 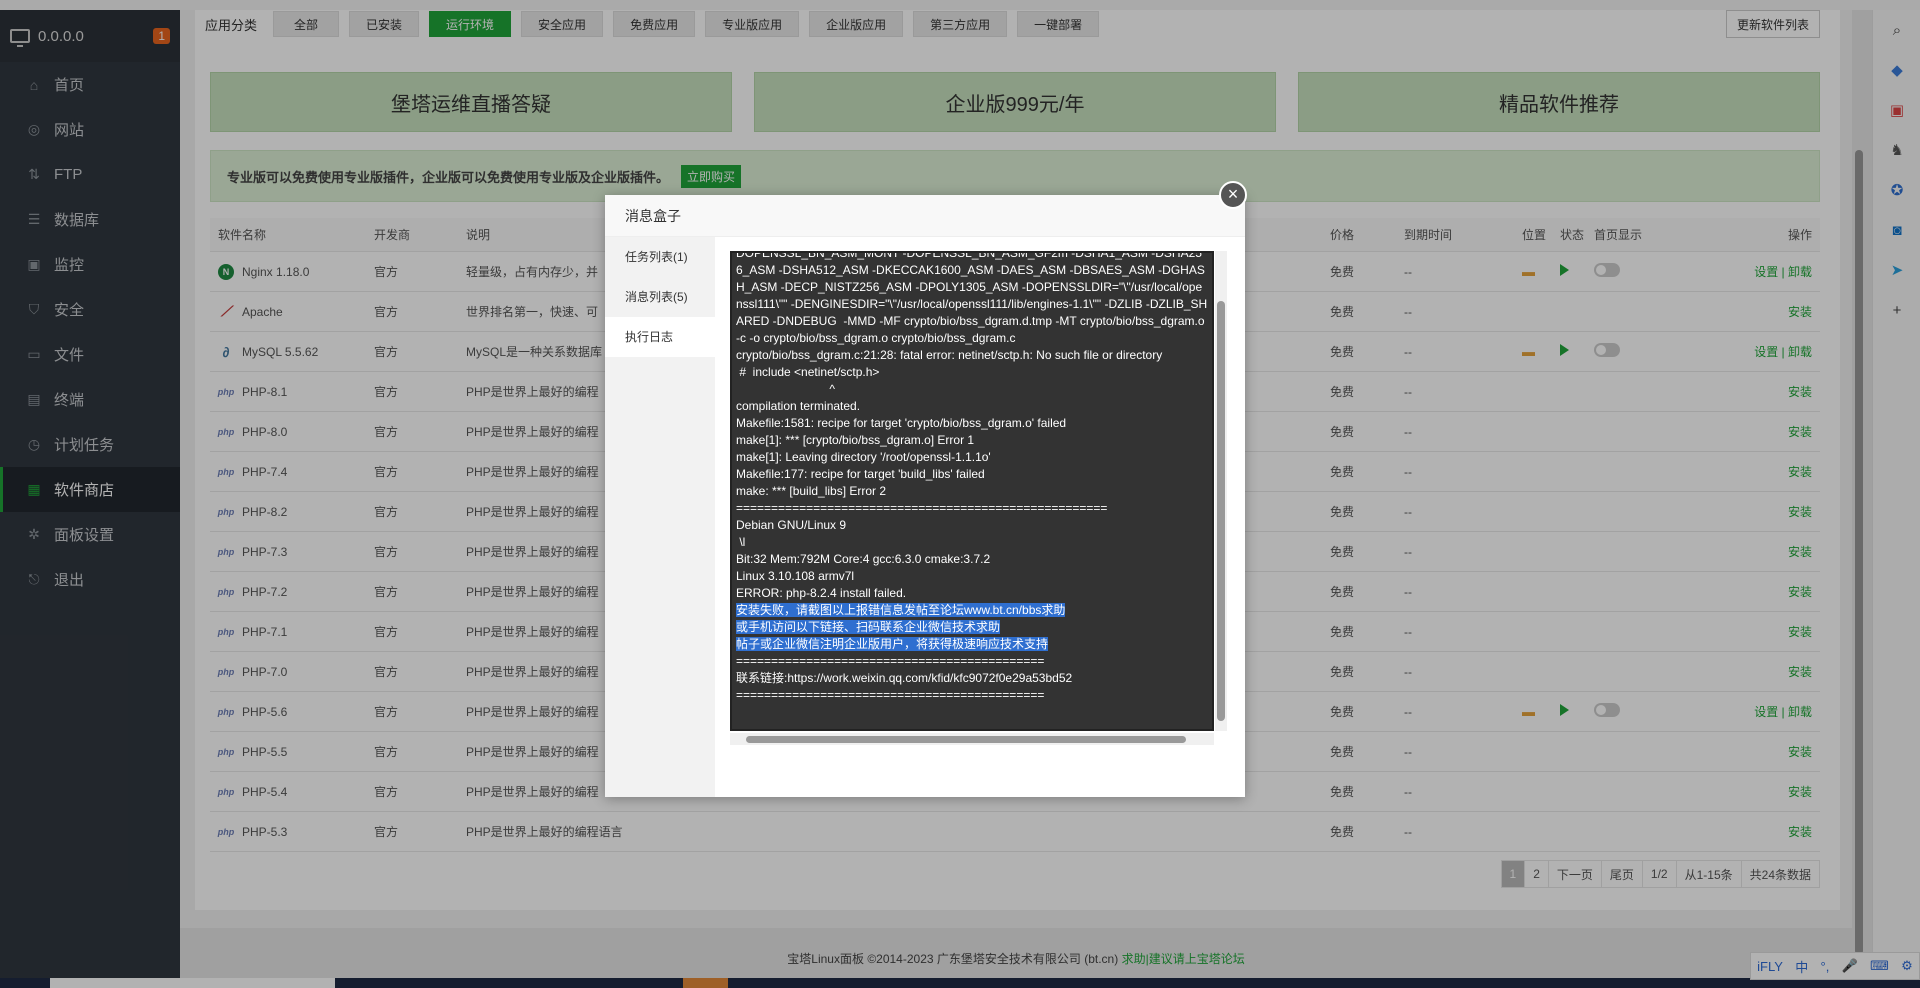 What do you see at coordinates (660, 297) in the screenshot?
I see `modal-tab: 消息列表(5)` at bounding box center [660, 297].